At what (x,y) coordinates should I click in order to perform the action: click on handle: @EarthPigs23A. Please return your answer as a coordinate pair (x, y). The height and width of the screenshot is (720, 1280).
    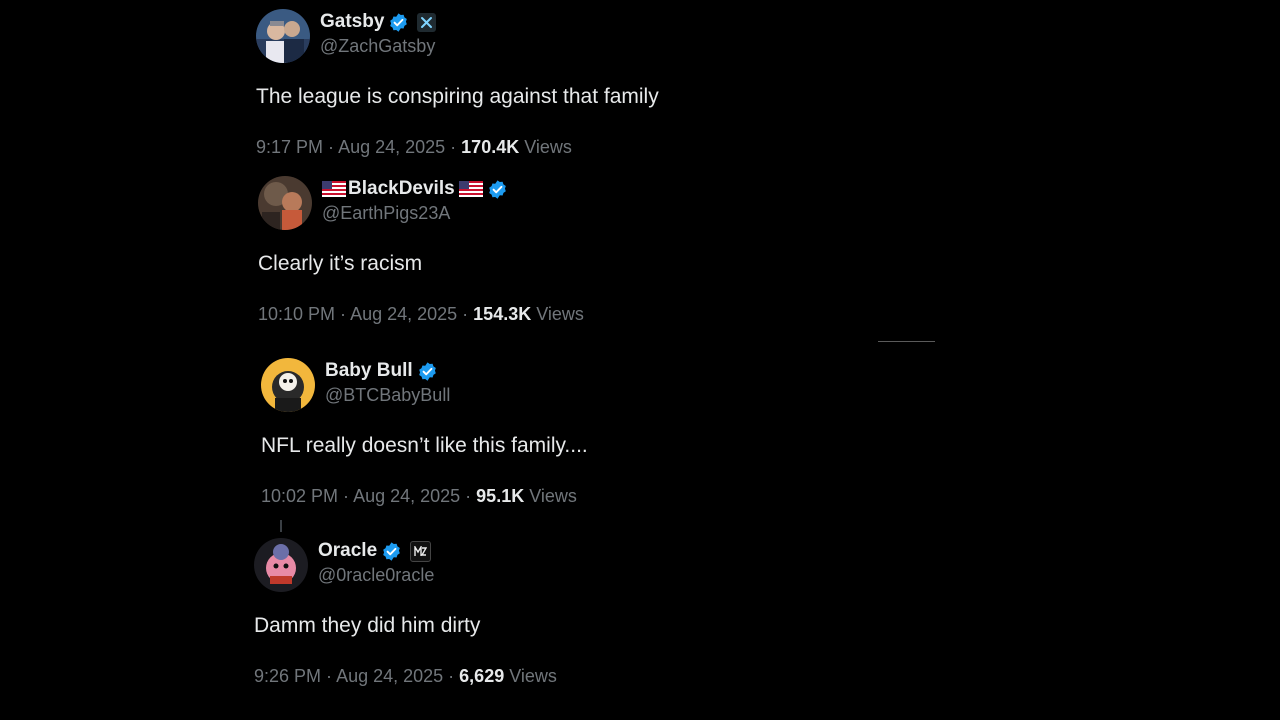
    Looking at the image, I should click on (415, 213).